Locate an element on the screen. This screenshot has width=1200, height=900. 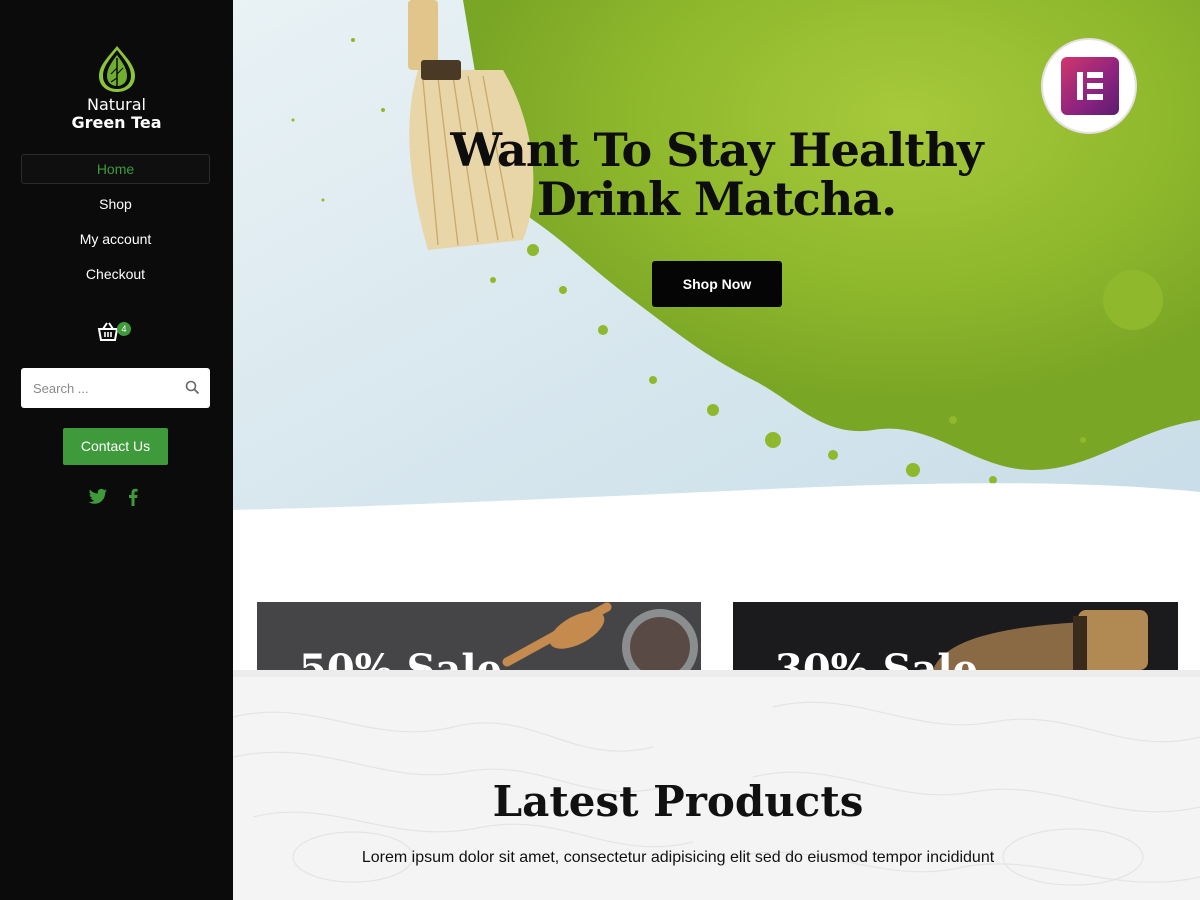
sale-banner-left: 50% Sale is located at coordinates (479, 636).